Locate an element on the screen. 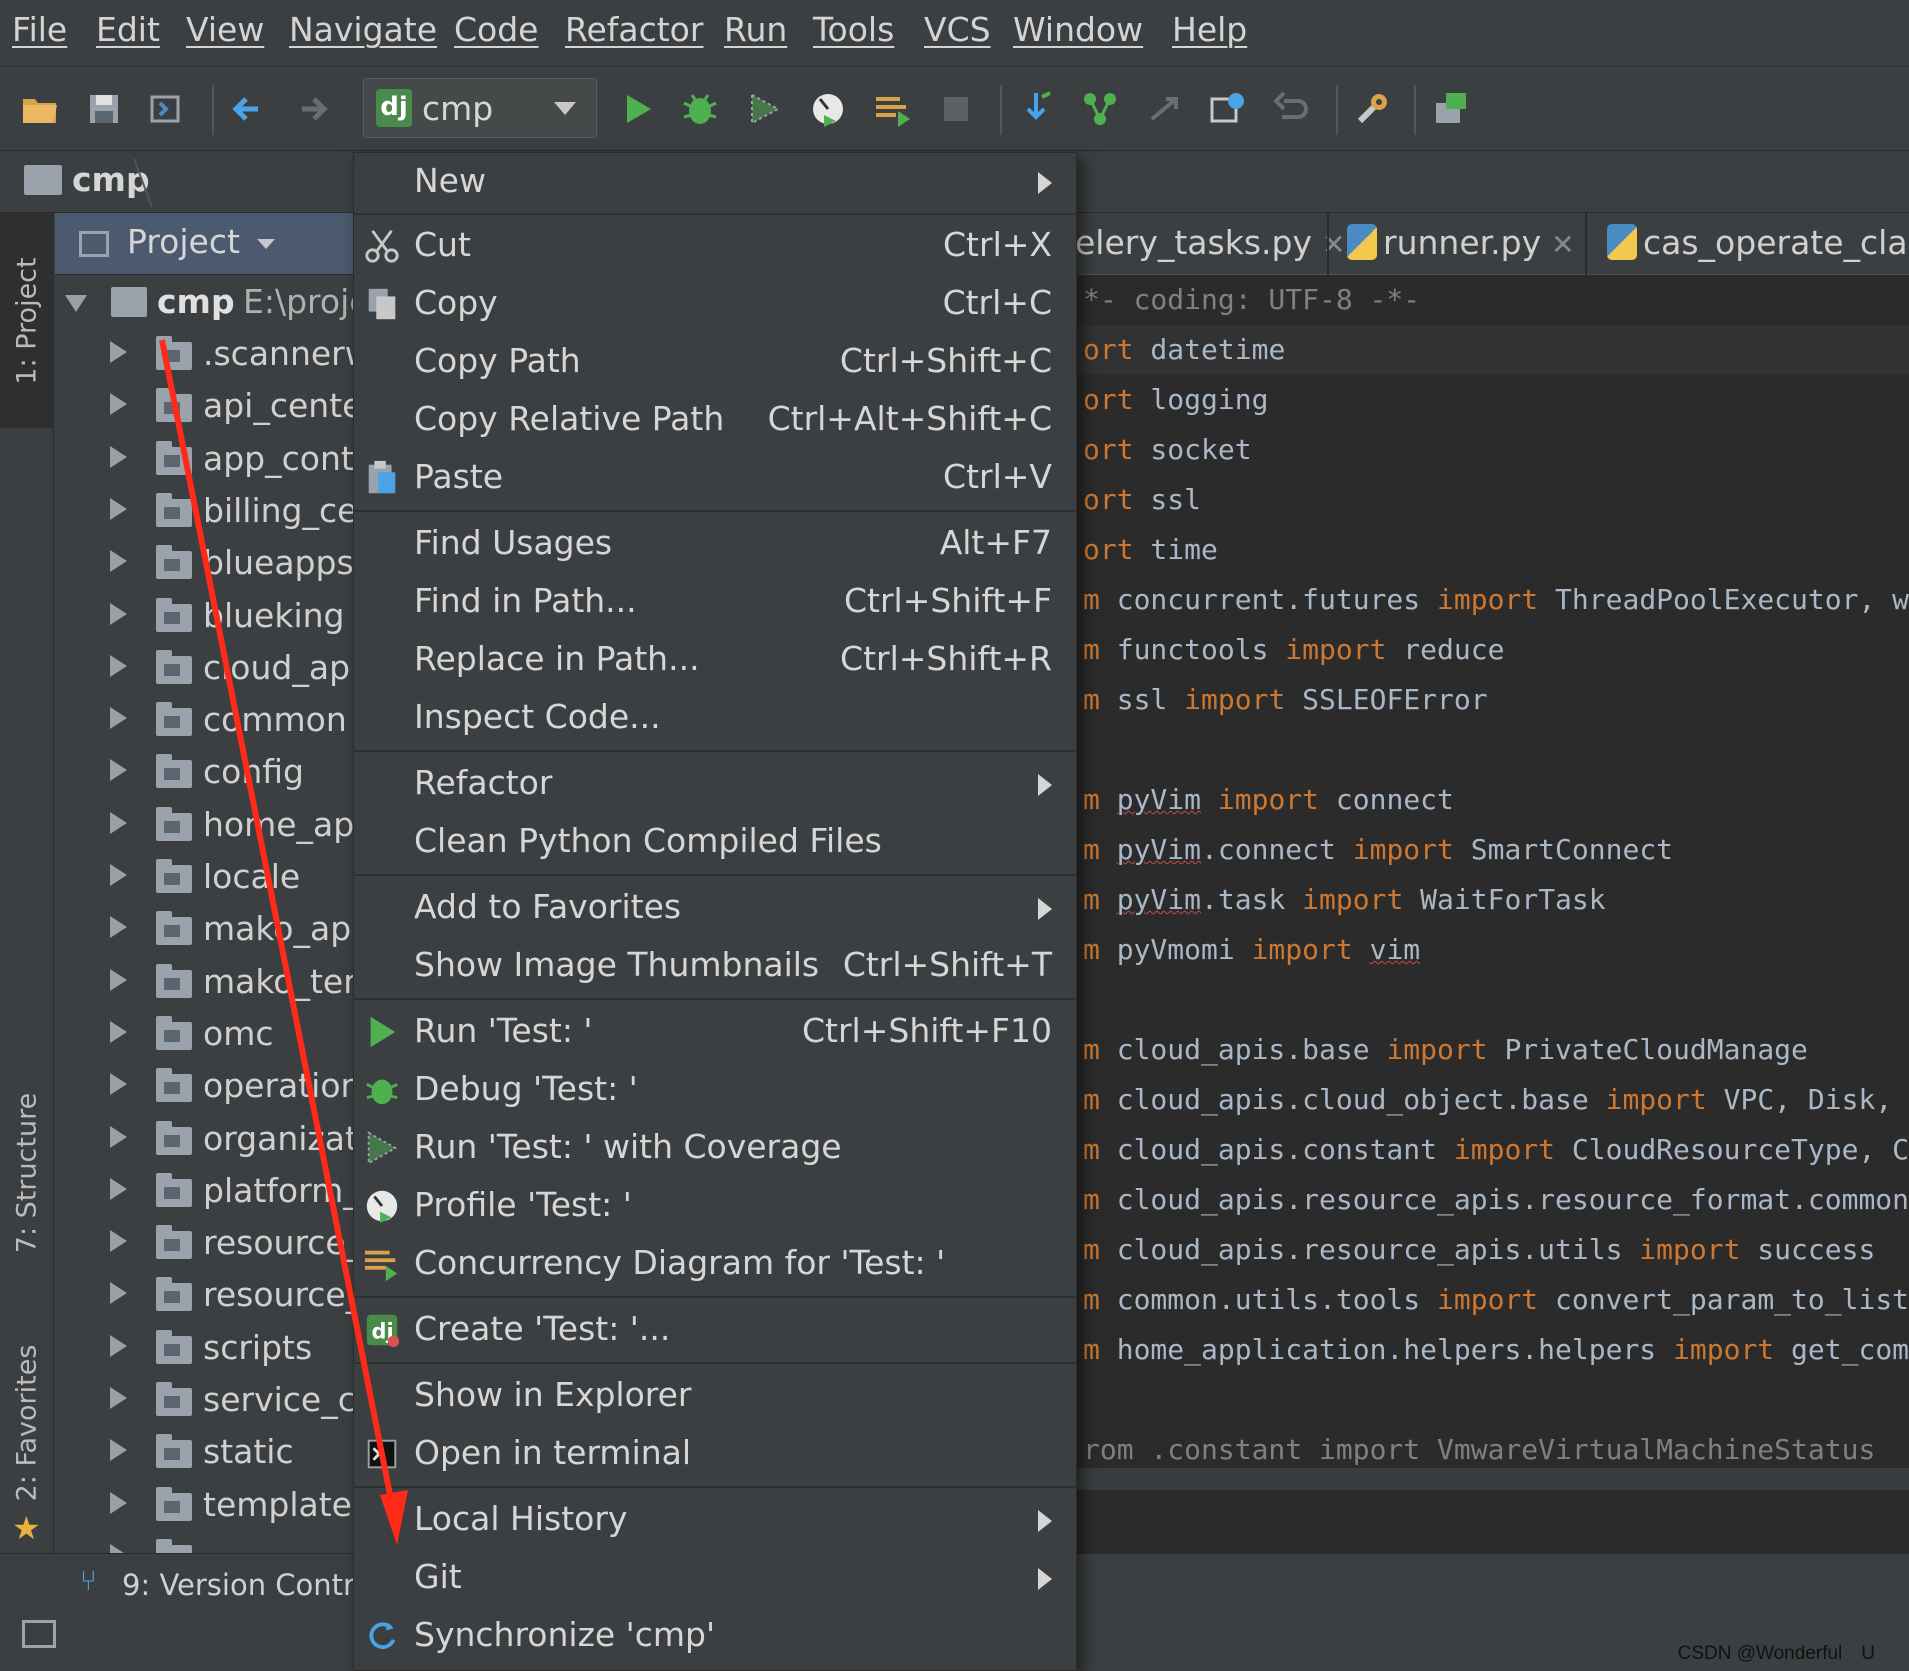 This screenshot has width=1909, height=1671. tab-structure: 7: Structure is located at coordinates (27, 1173).